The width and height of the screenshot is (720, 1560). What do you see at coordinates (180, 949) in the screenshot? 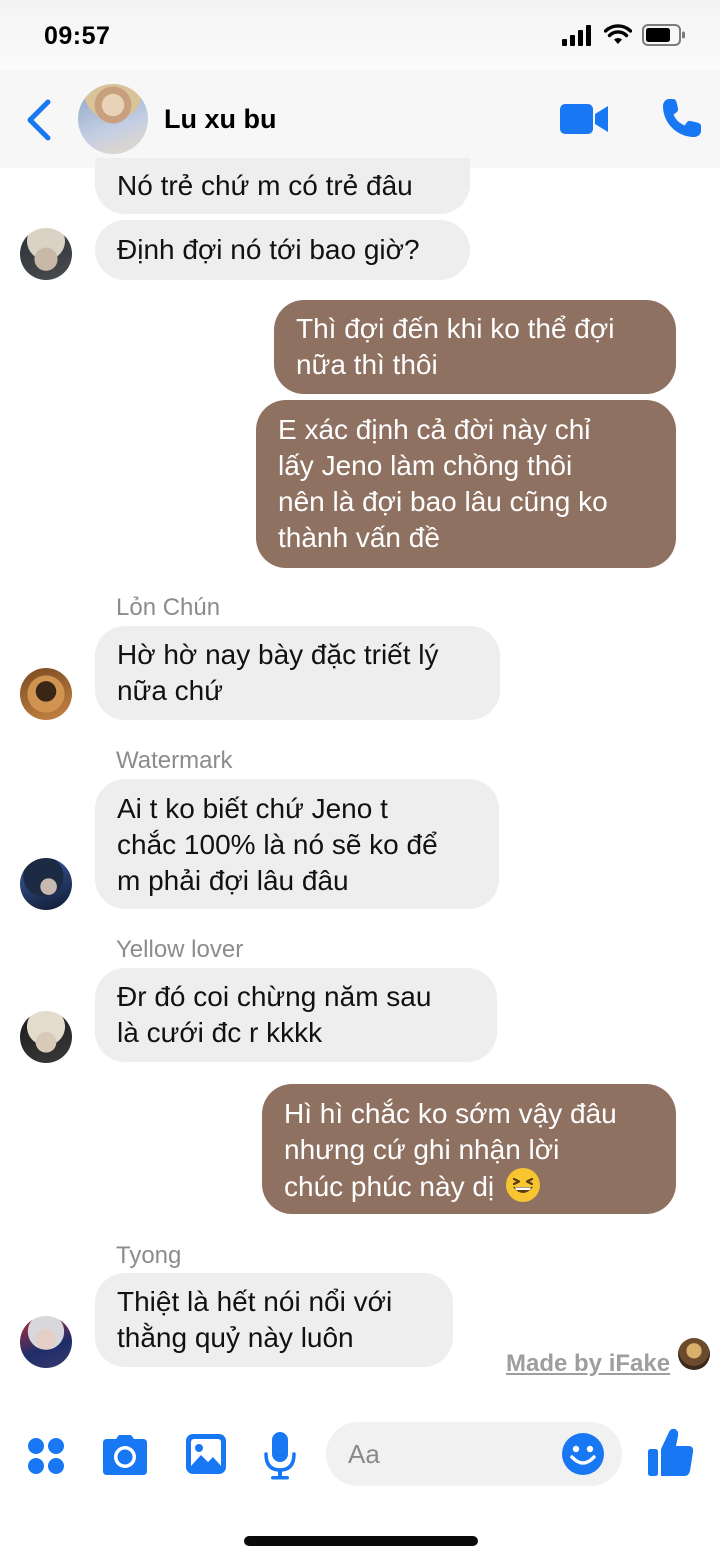
I see `sender-name: Yellow lover` at bounding box center [180, 949].